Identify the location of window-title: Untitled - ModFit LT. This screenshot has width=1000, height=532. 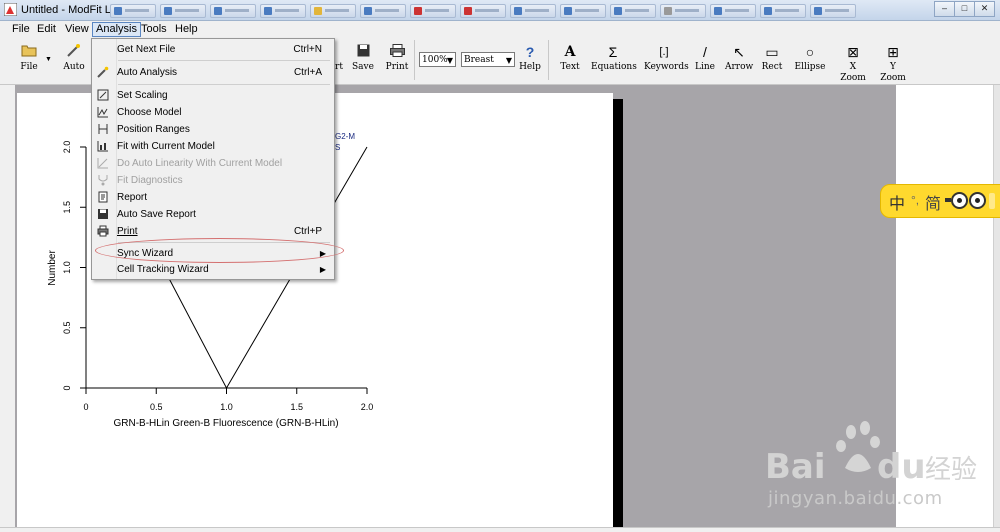
(69, 10).